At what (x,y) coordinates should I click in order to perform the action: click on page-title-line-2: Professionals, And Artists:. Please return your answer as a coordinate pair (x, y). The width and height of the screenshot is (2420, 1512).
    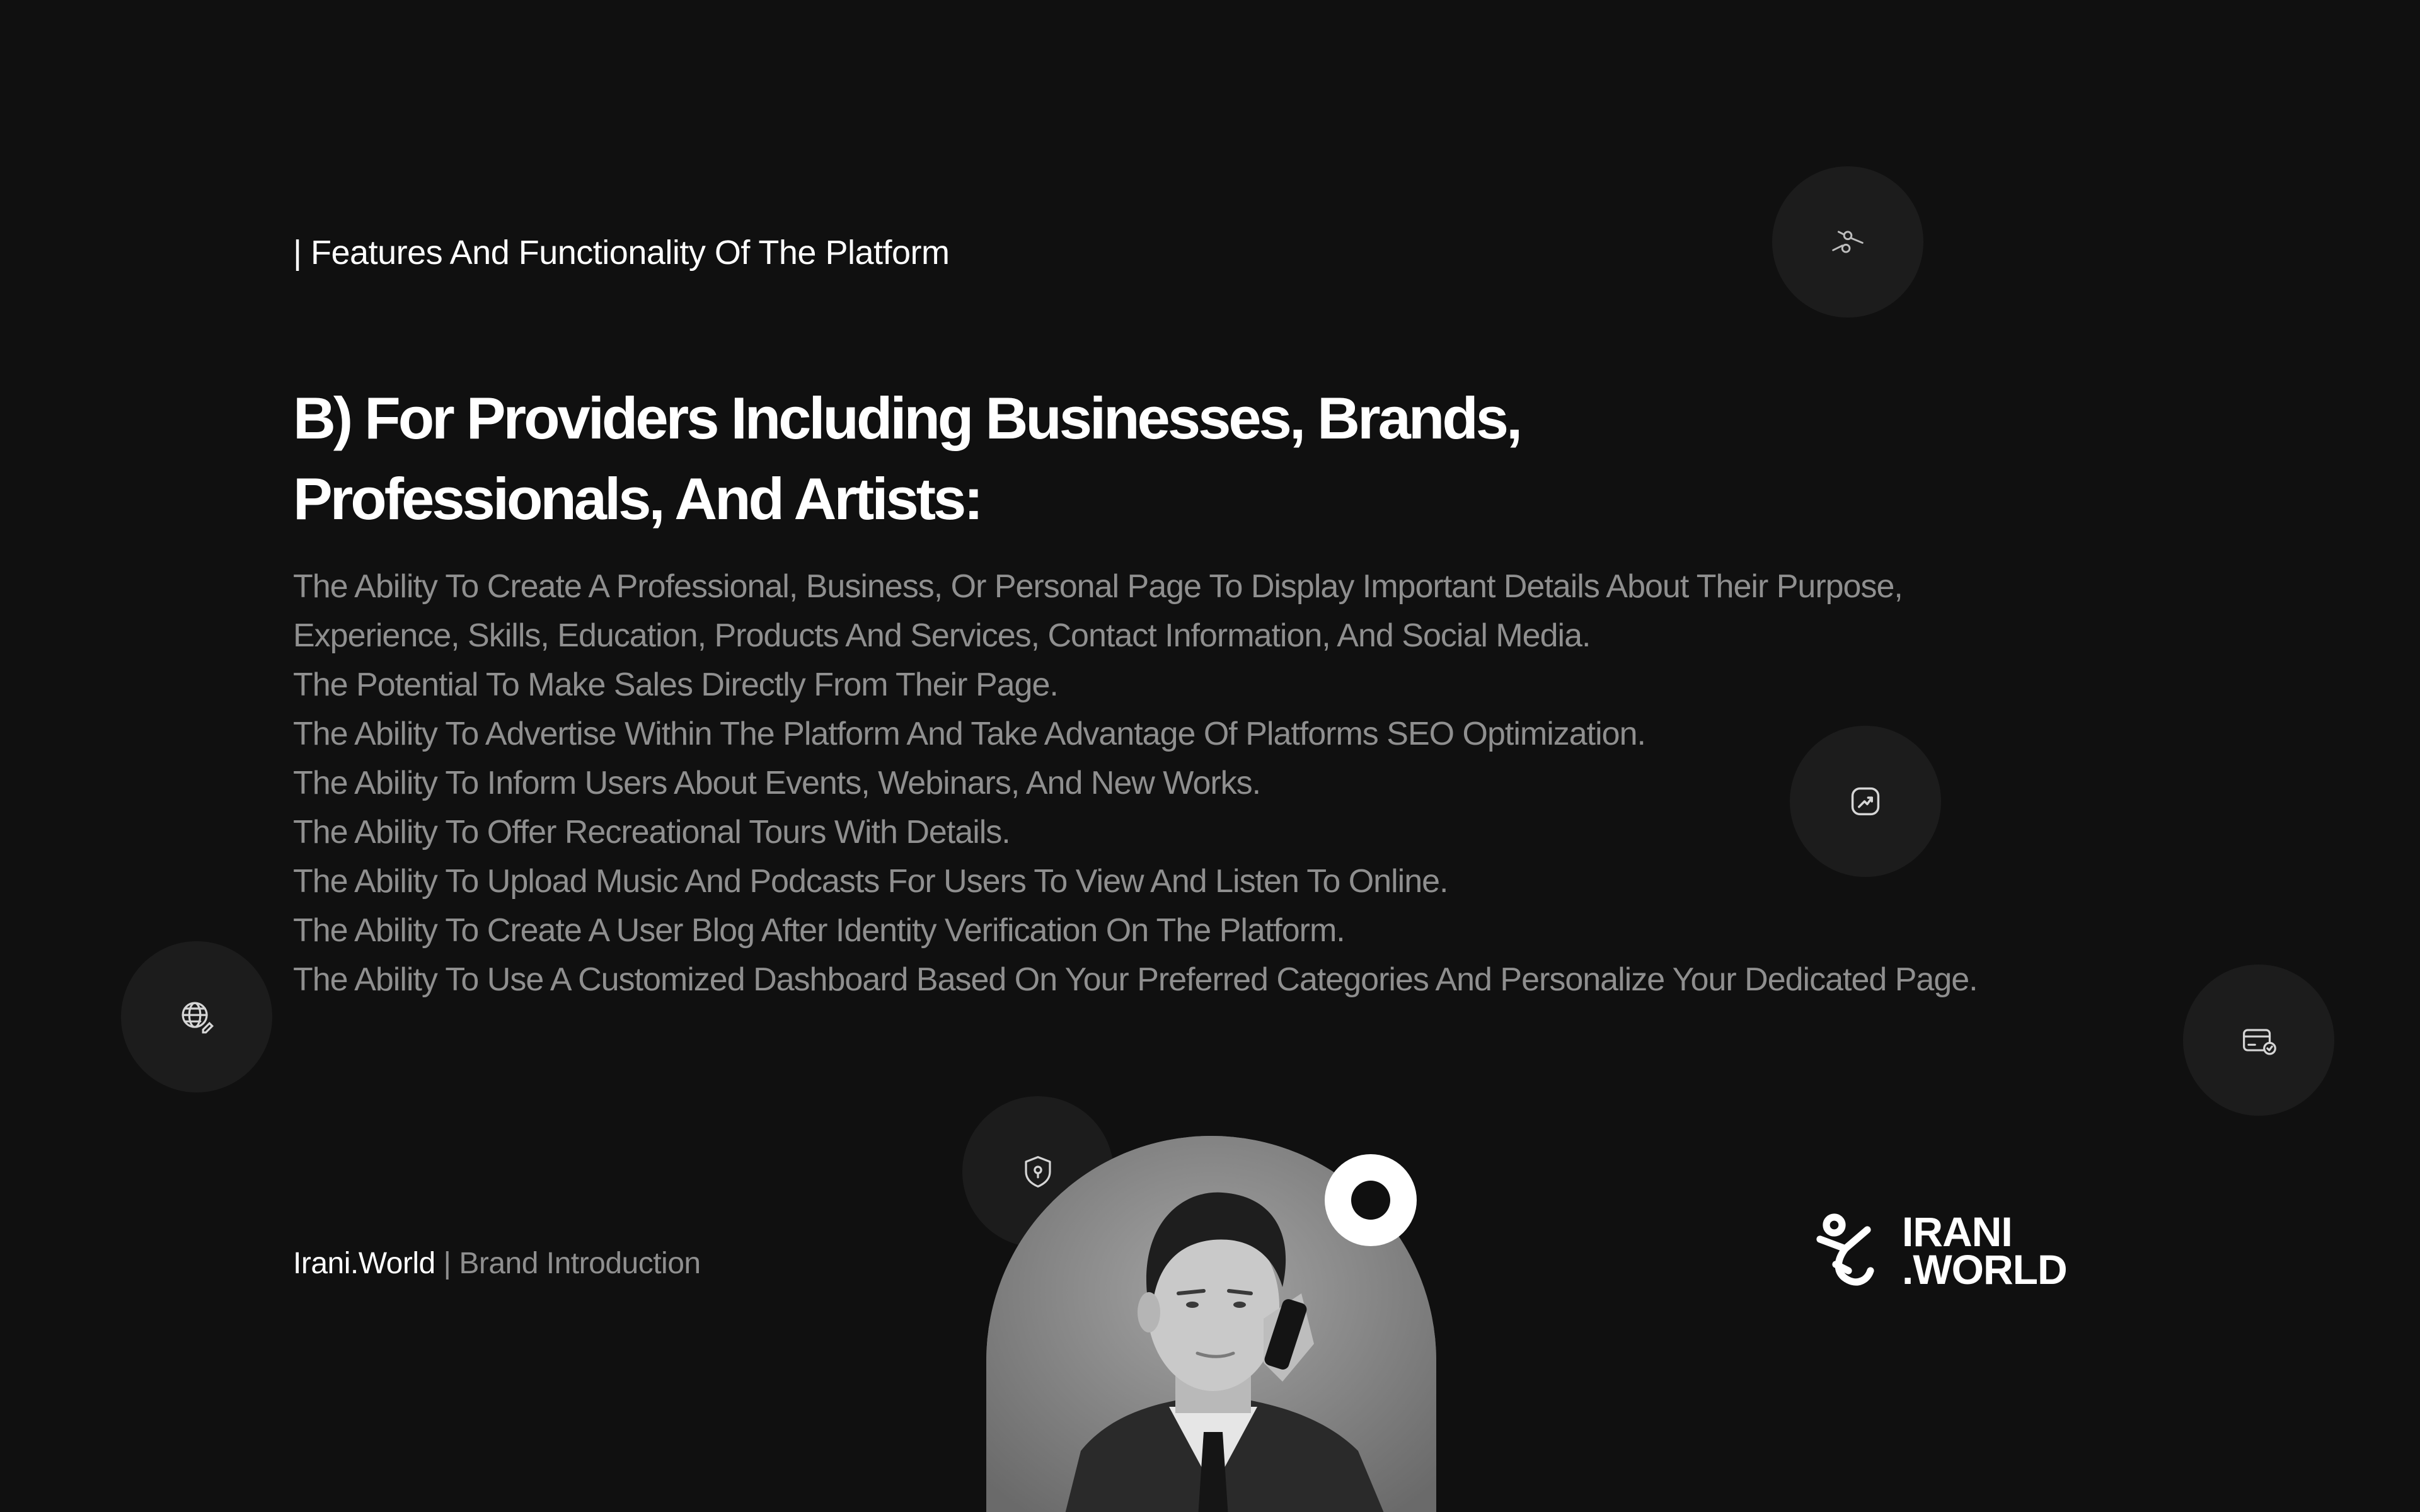
    Looking at the image, I should click on (639, 499).